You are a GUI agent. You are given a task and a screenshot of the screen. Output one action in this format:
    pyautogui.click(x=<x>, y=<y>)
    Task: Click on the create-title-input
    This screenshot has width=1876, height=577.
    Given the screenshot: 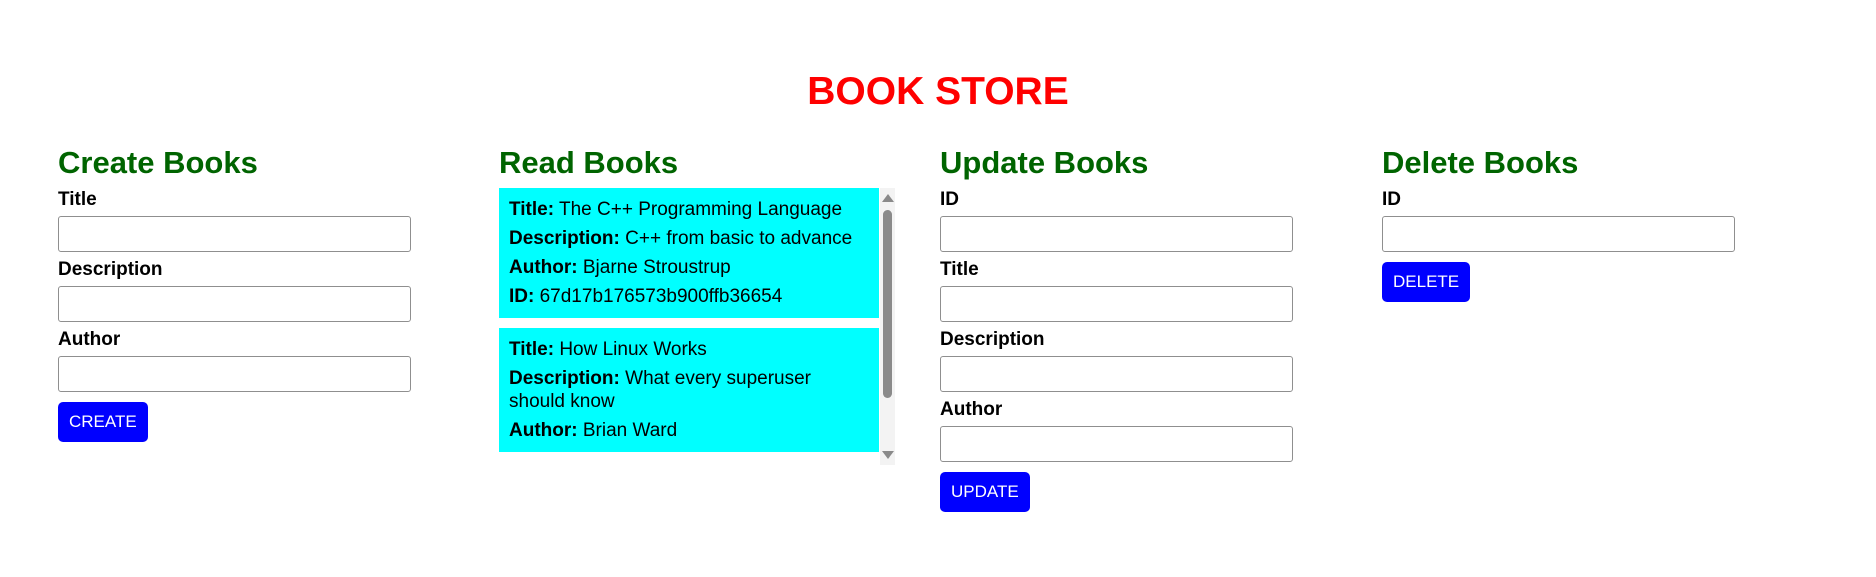 What is the action you would take?
    pyautogui.click(x=234, y=234)
    